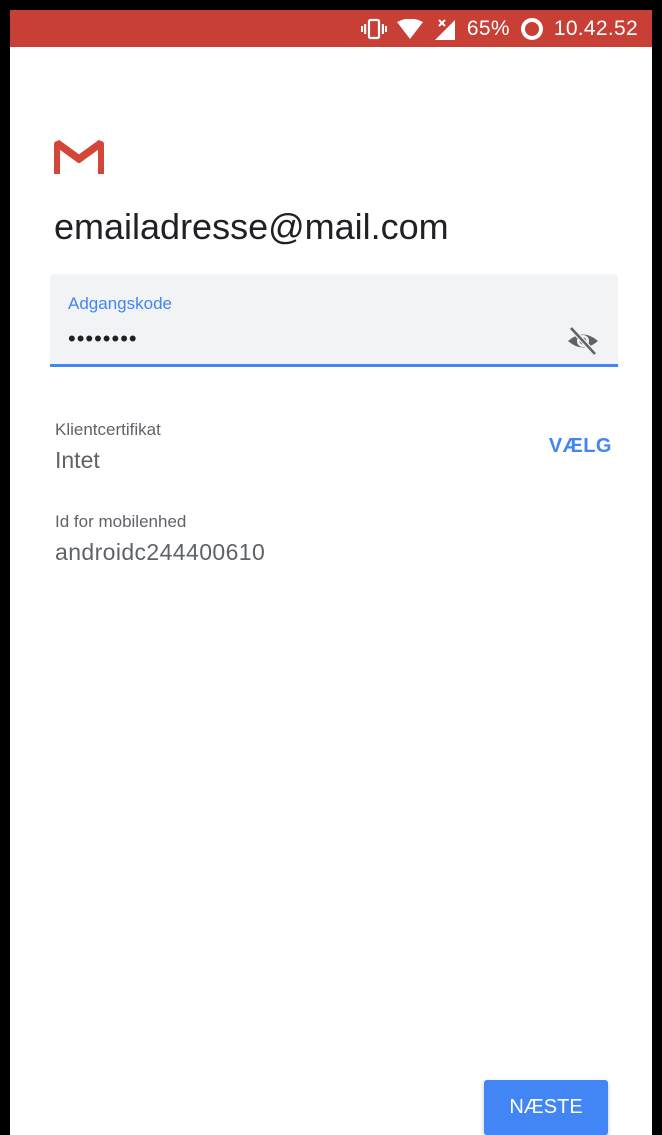  I want to click on password-input: ••••••••, so click(103, 339).